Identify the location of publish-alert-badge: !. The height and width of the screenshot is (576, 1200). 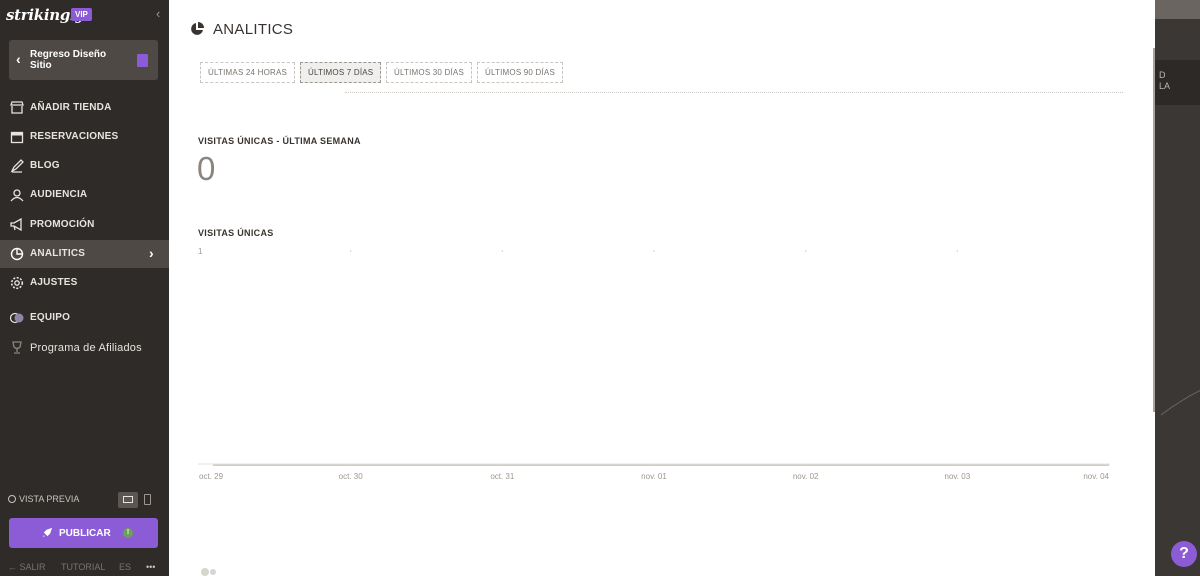
(128, 533).